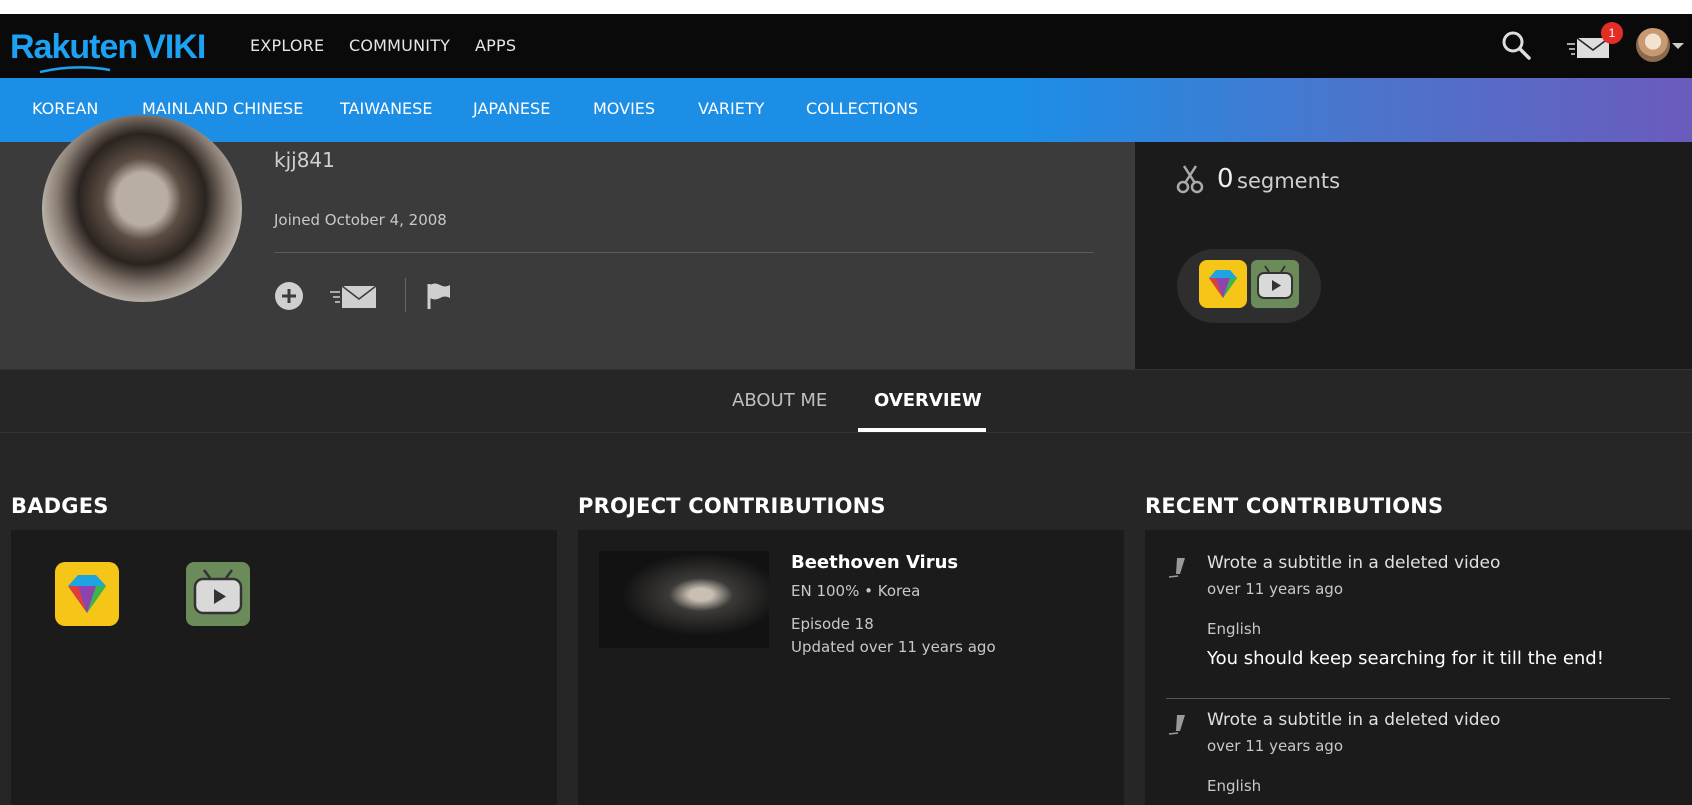 This screenshot has width=1692, height=805. I want to click on segments-count: 0, so click(1225, 179).